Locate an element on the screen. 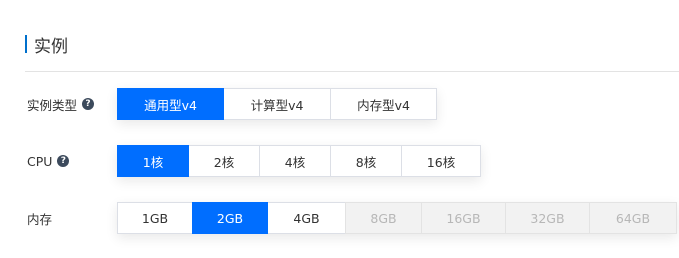 This screenshot has width=679, height=258. cpu-option-4: 4核 is located at coordinates (295, 161).